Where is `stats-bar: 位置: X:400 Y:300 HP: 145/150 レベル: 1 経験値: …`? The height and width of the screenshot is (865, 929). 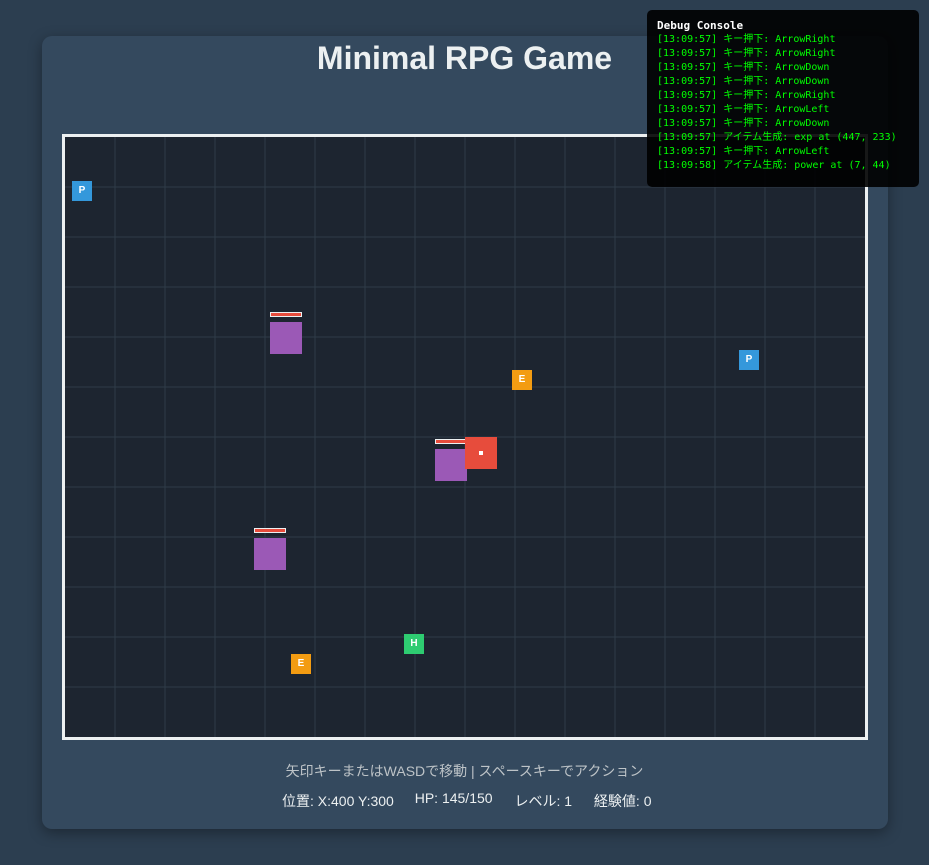
stats-bar: 位置: X:400 Y:300 HP: 145/150 レベル: 1 経験値: … is located at coordinates (467, 800).